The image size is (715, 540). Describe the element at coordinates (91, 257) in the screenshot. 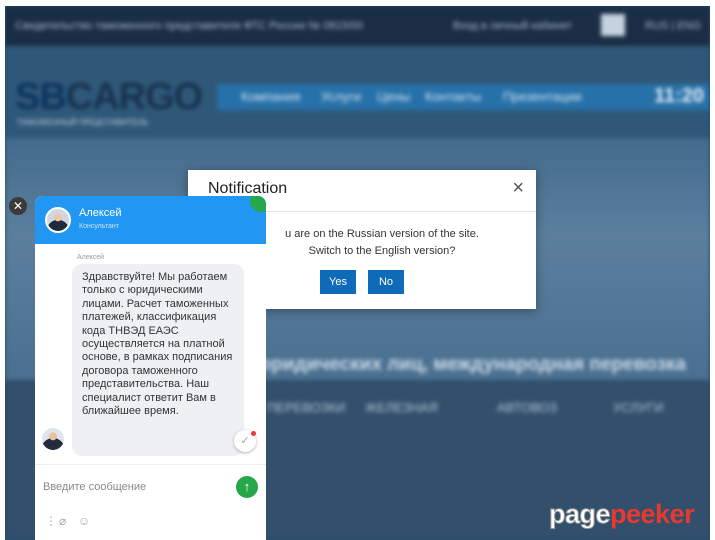

I see `message-author: Алексей` at that location.